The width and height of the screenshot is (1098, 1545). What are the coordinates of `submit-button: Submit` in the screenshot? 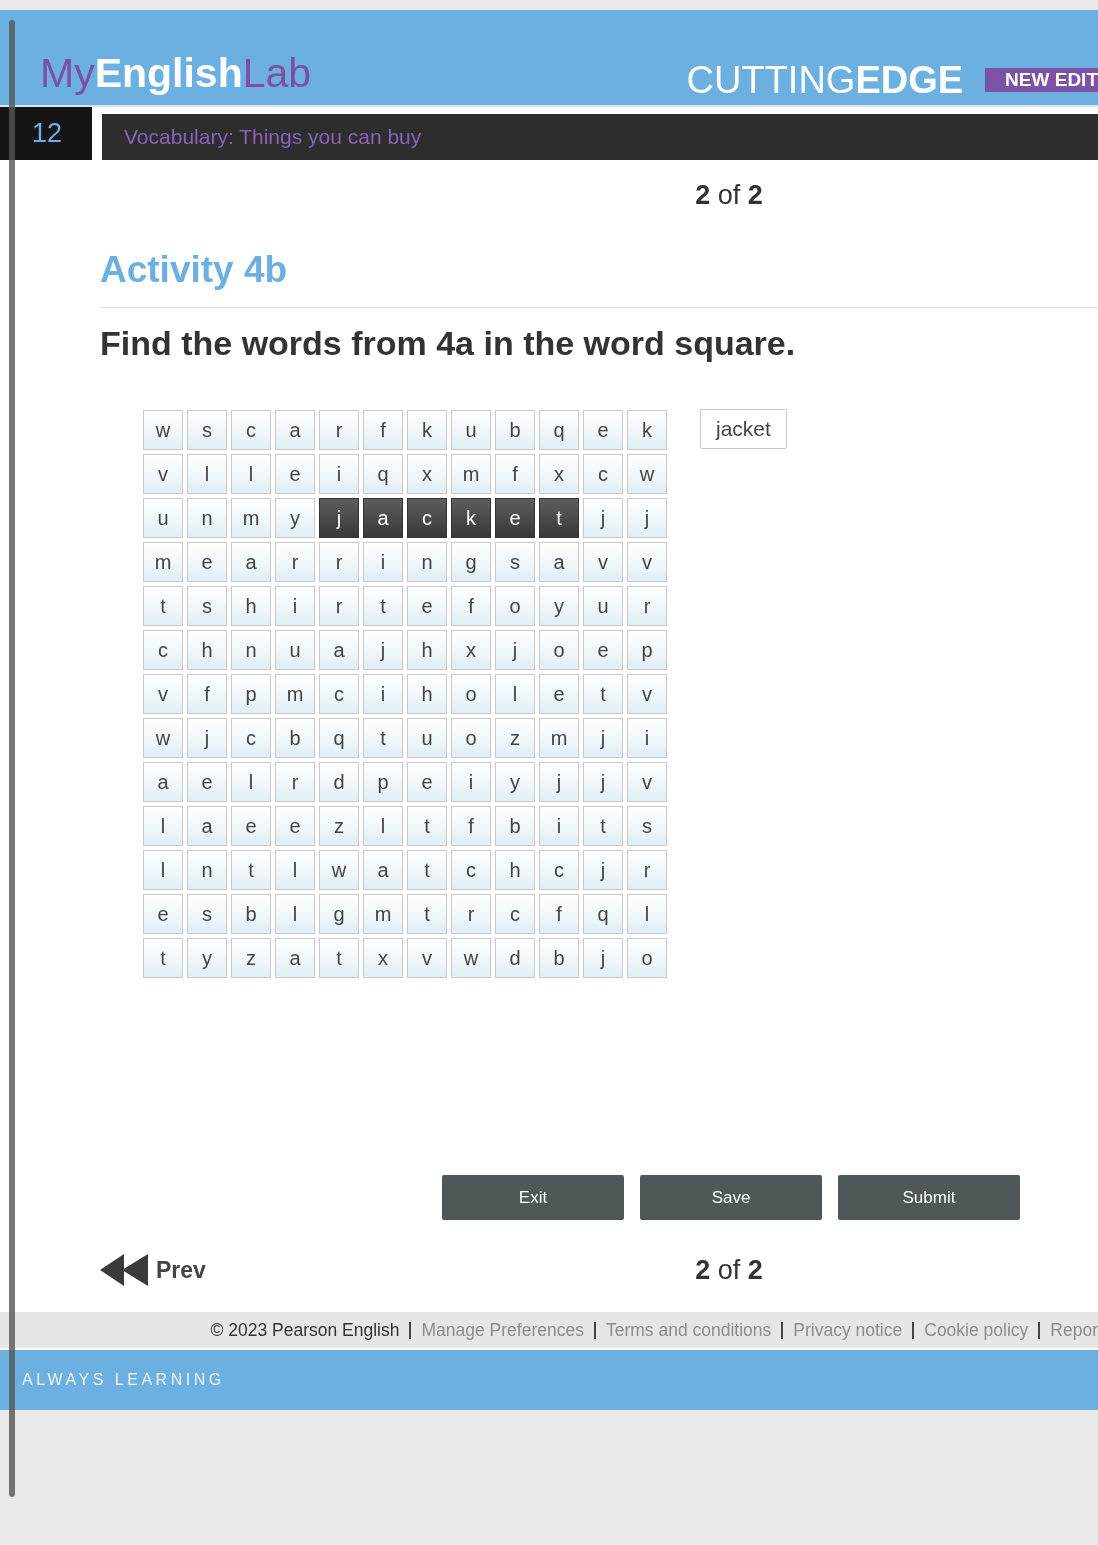 It's located at (929, 1197).